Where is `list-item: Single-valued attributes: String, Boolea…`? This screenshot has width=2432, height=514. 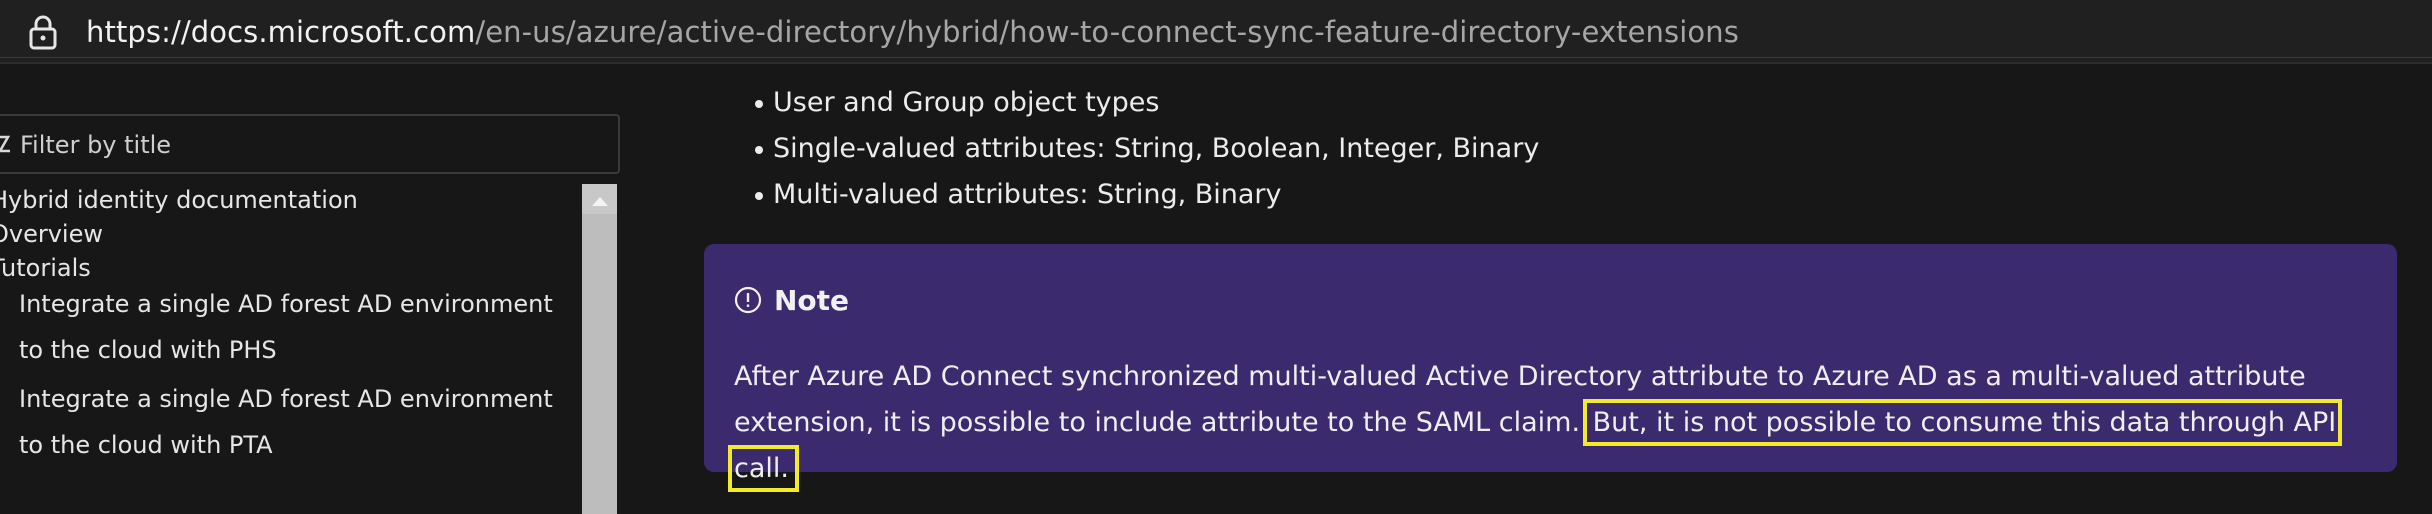
list-item: Single-valued attributes: String, Boolea… is located at coordinates (1089, 149).